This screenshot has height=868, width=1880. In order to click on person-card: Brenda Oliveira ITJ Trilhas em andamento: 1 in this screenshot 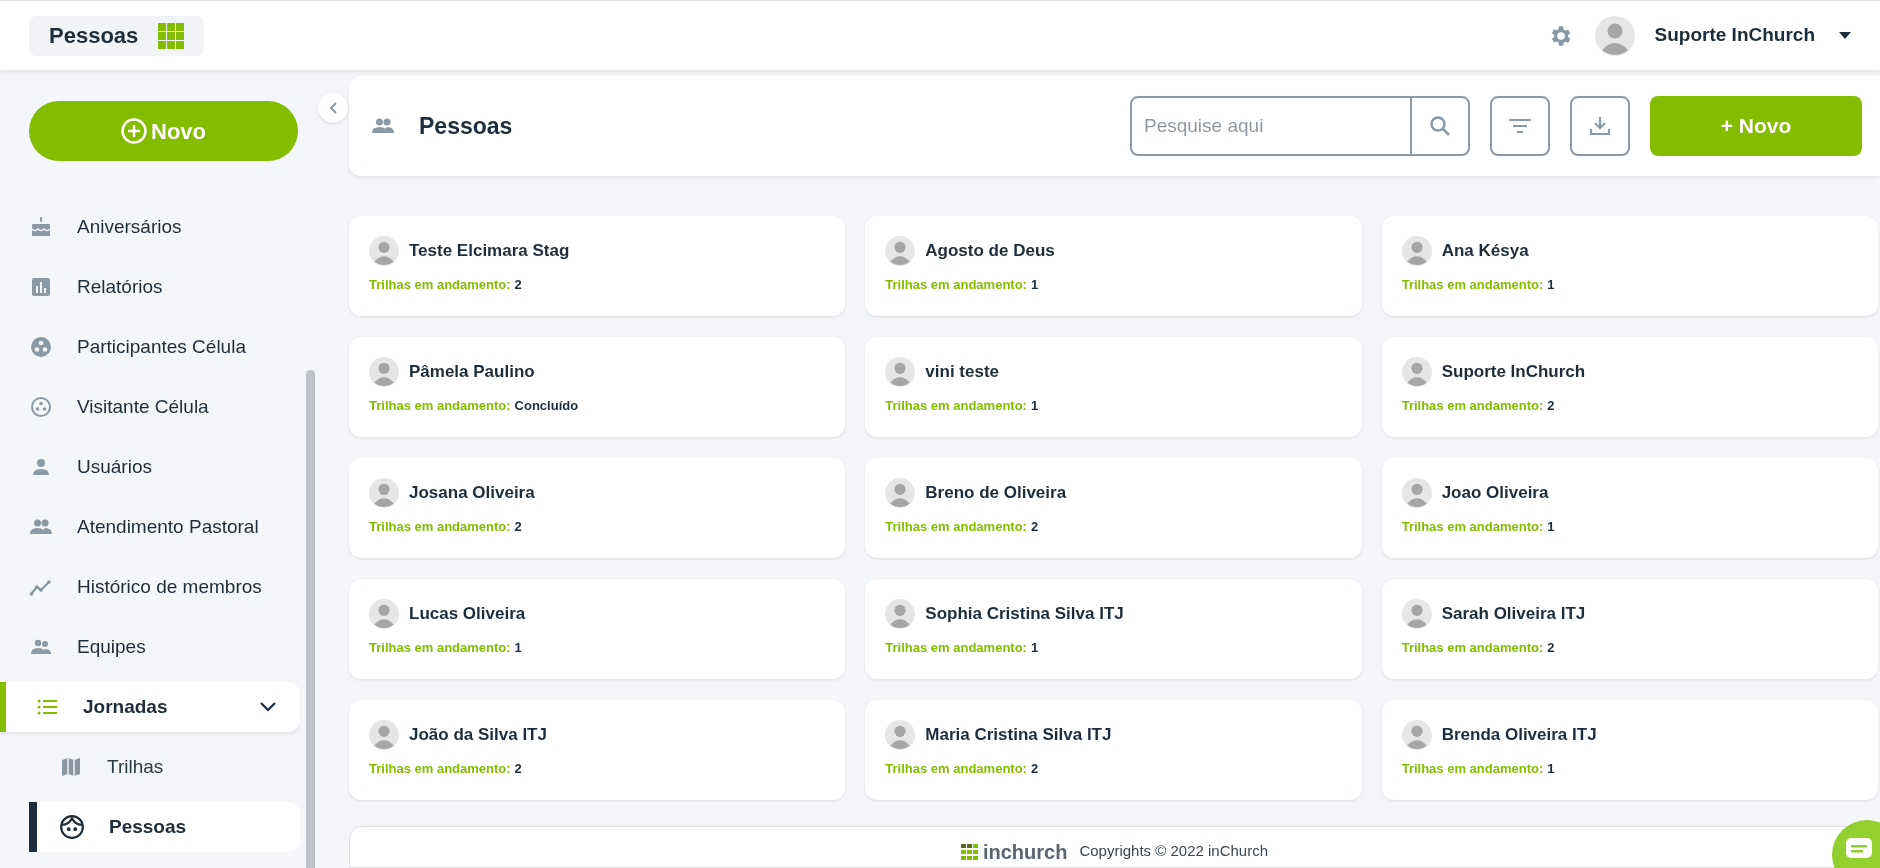, I will do `click(1629, 750)`.